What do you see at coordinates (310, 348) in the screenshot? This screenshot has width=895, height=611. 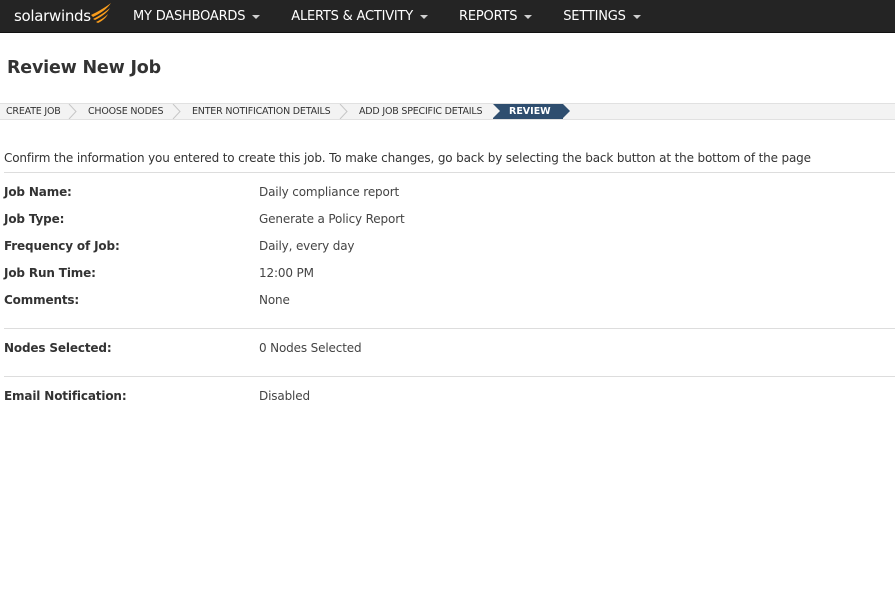 I see `nodes-selected-value: 0 Nodes Selected` at bounding box center [310, 348].